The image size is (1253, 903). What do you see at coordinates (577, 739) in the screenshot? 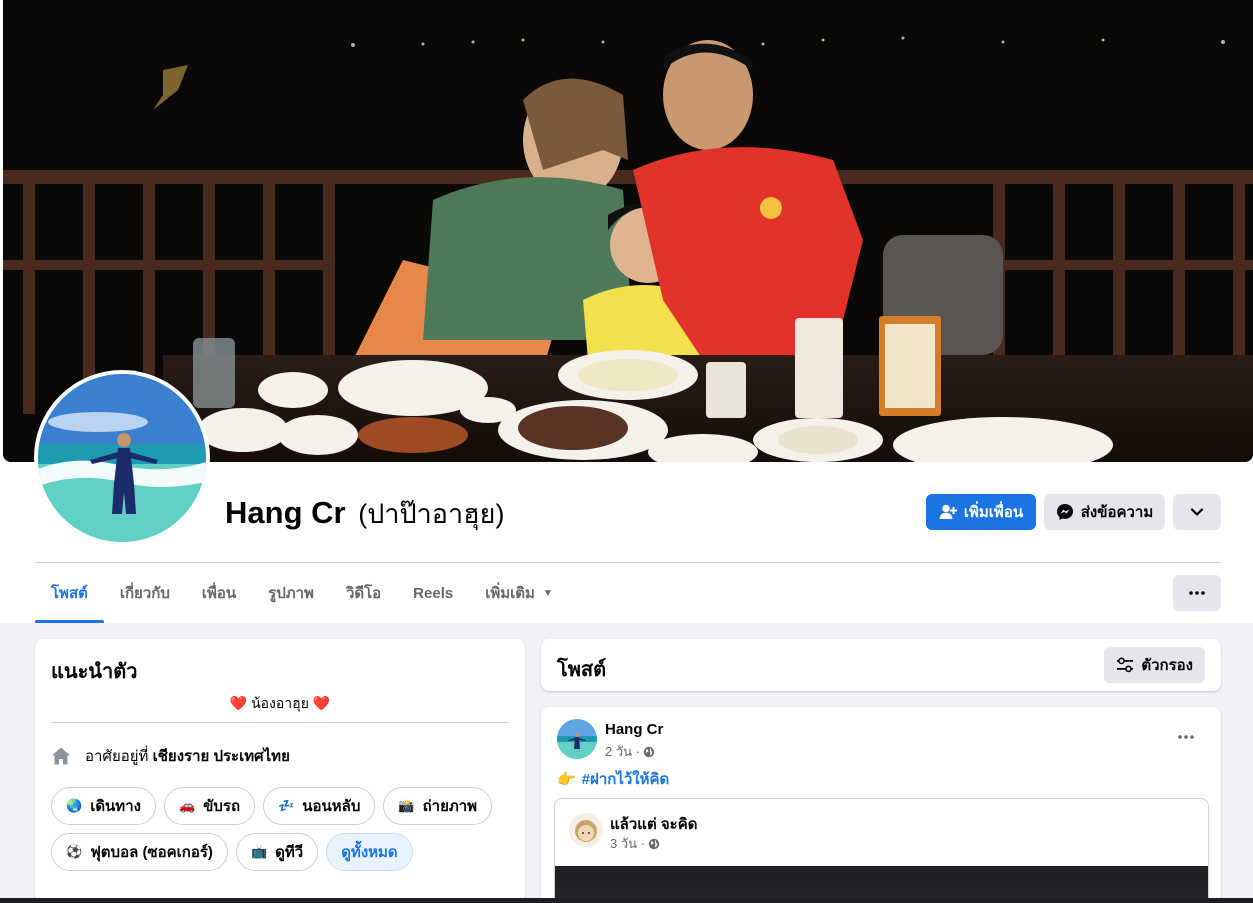
I see `post-author-avatar` at bounding box center [577, 739].